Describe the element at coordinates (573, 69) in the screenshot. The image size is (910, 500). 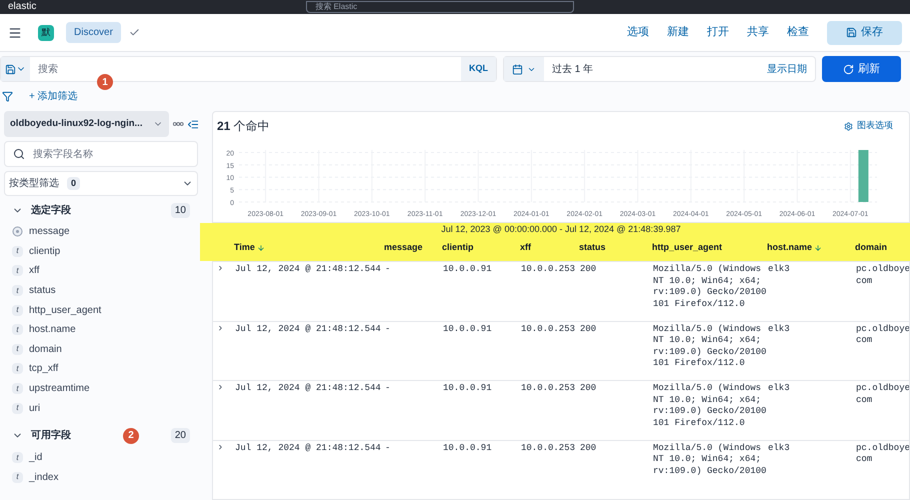
I see `time-range: 过去 1 年` at that location.